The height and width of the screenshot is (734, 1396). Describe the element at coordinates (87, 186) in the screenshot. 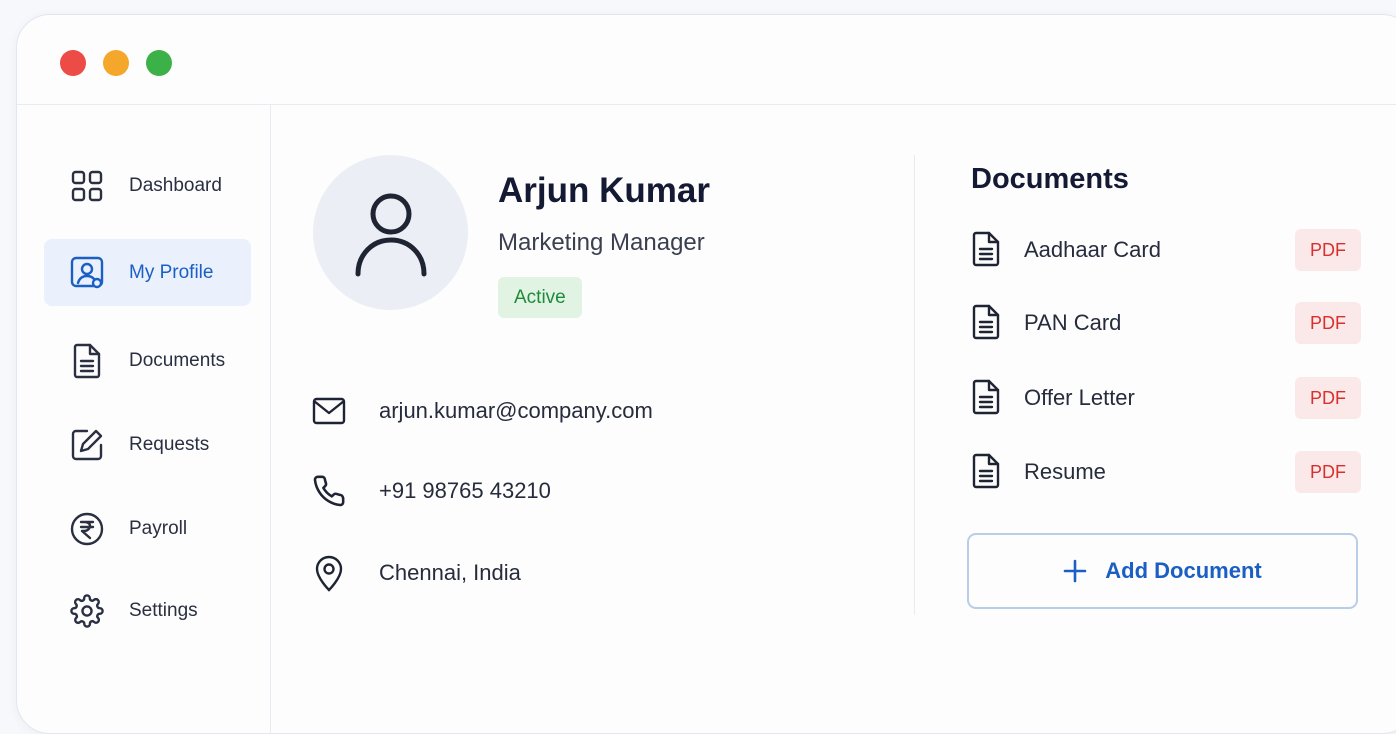

I see `grid-icon` at that location.